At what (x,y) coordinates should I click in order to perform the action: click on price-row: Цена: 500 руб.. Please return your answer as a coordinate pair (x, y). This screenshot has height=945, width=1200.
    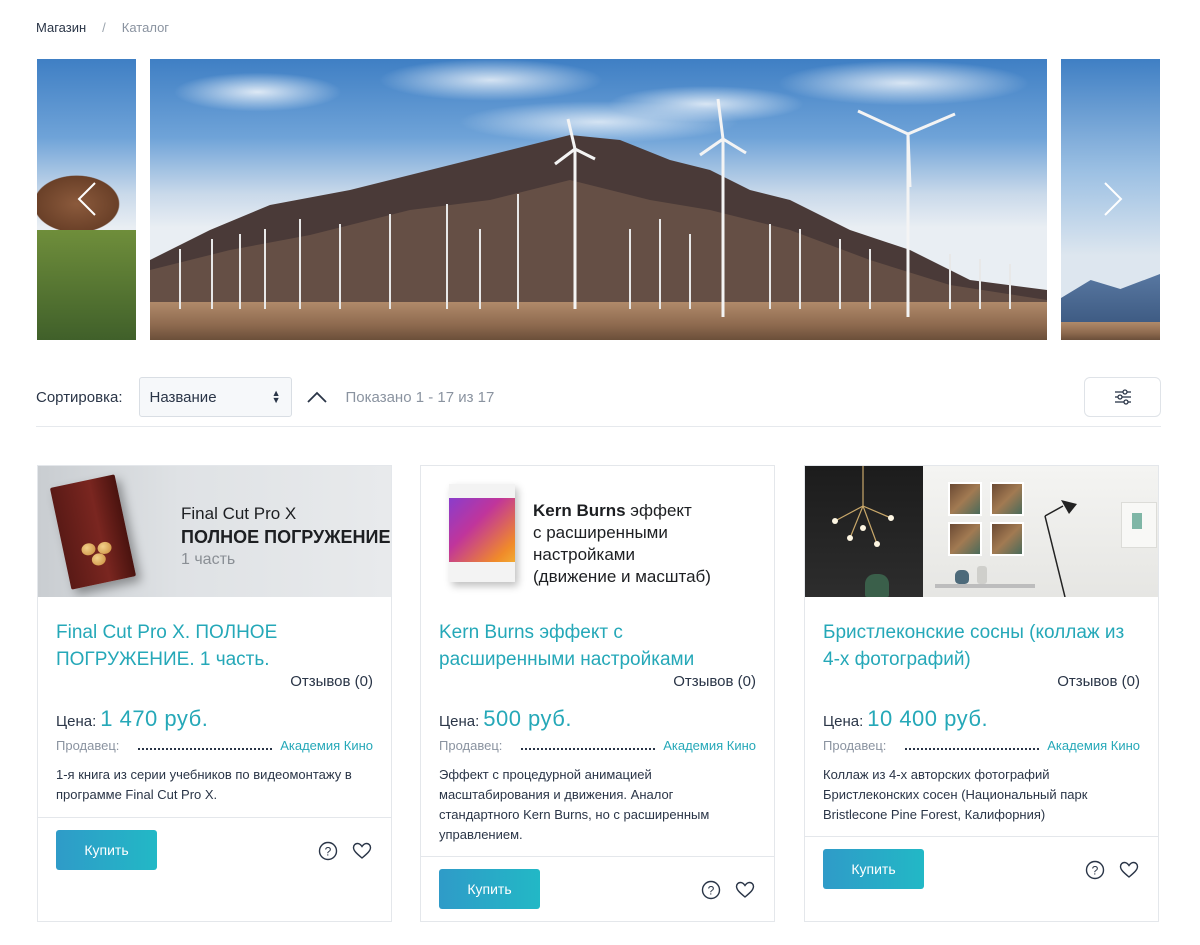
    Looking at the image, I should click on (597, 719).